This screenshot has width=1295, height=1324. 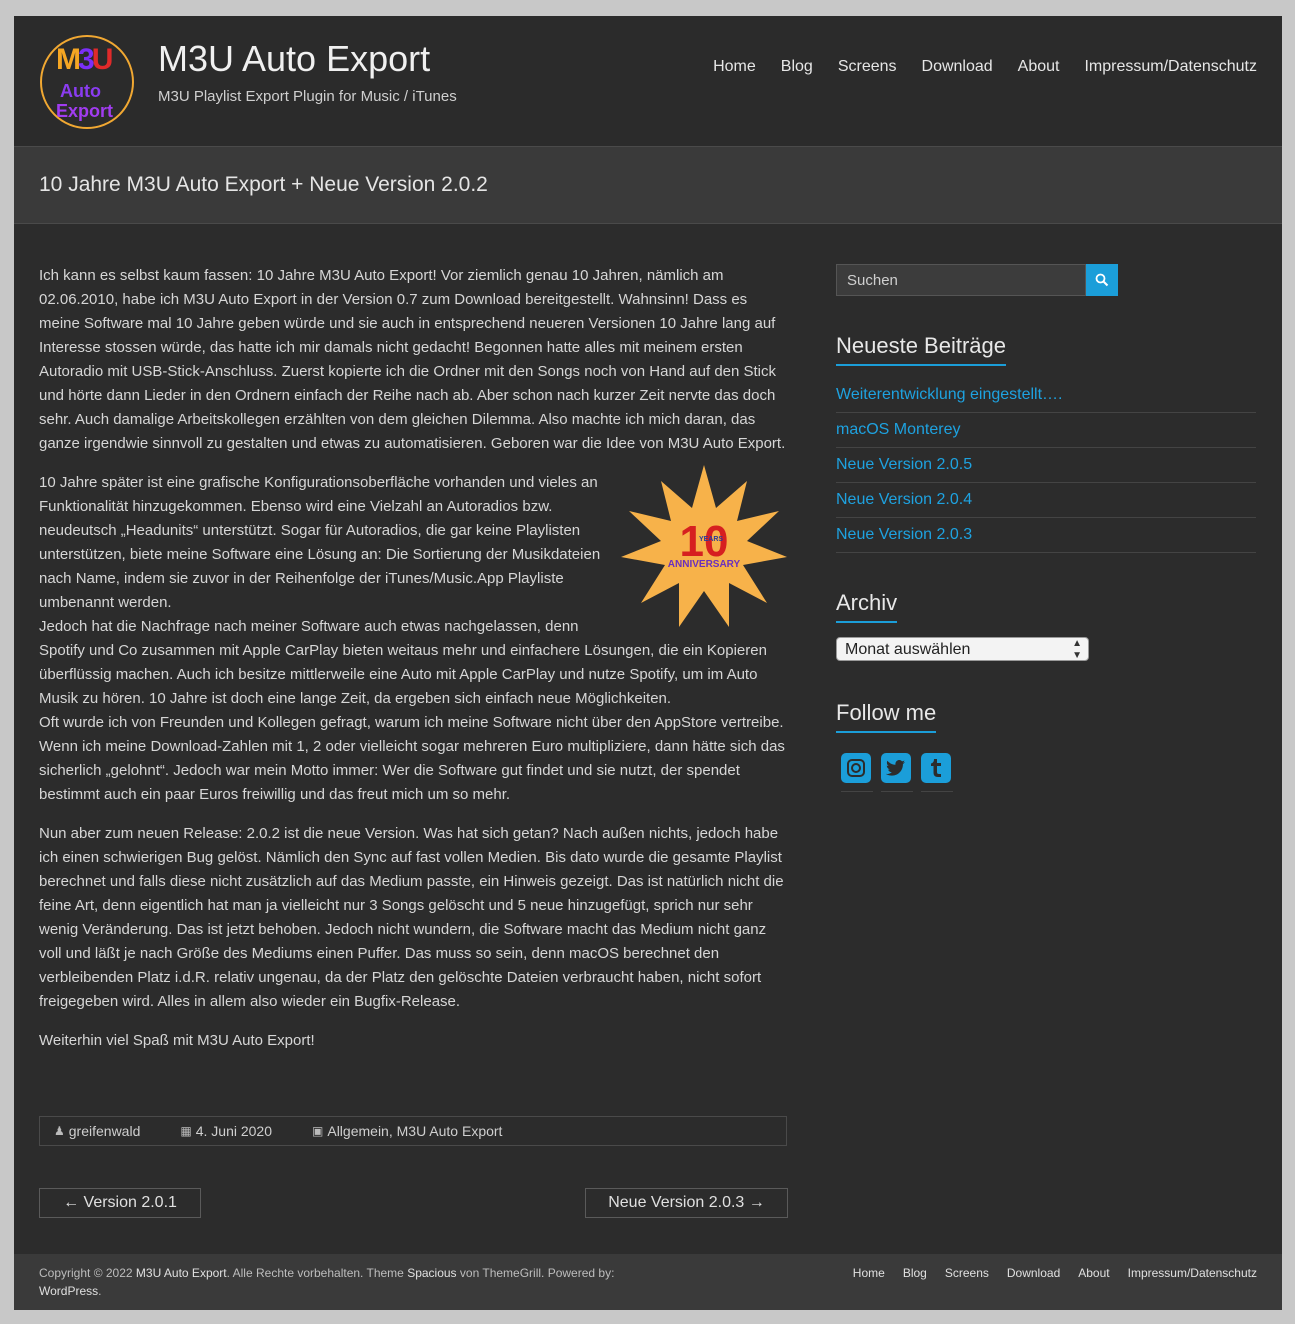 I want to click on categories-text: Allgemein, M3U Auto Export, so click(x=415, y=1131).